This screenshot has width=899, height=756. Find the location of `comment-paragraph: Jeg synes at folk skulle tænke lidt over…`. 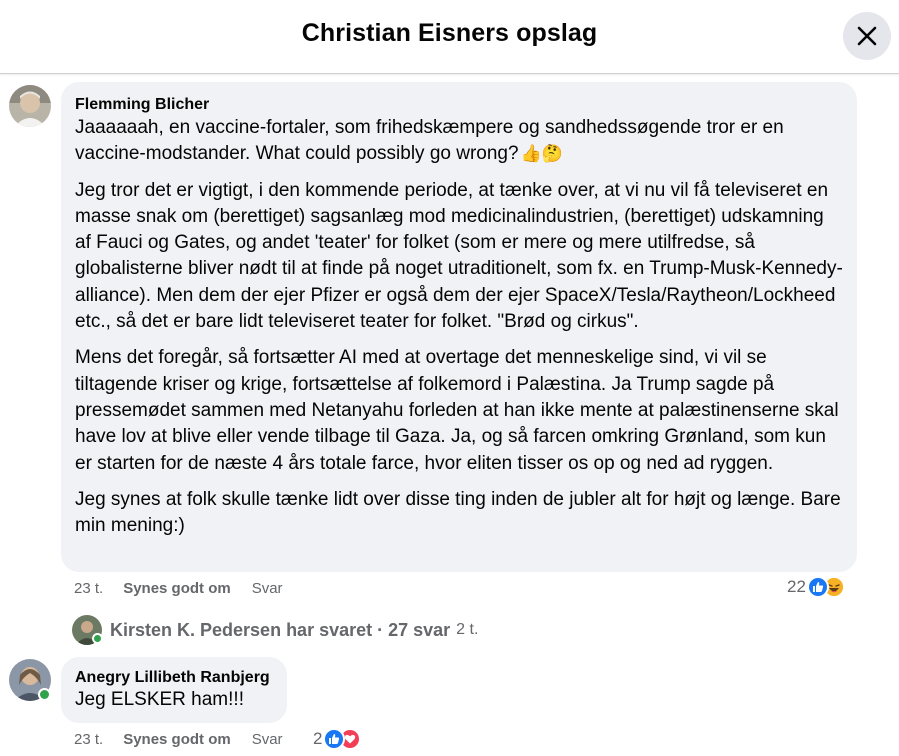

comment-paragraph: Jeg synes at folk skulle tænke lidt over… is located at coordinates (458, 512).